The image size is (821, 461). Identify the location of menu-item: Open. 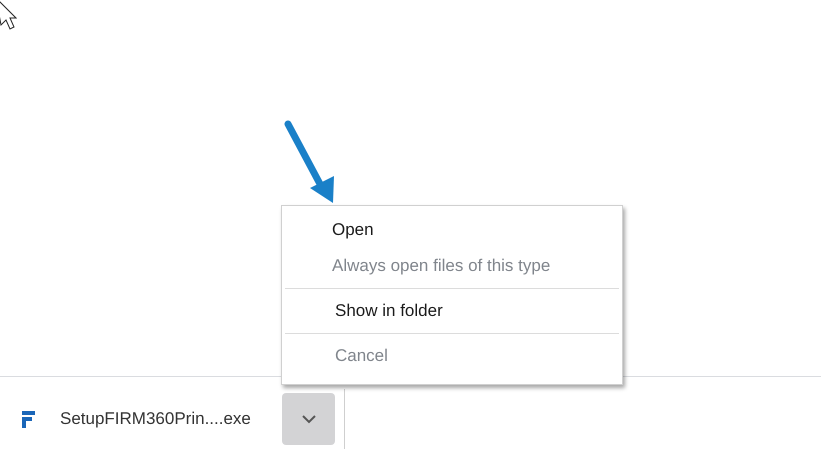
(452, 230).